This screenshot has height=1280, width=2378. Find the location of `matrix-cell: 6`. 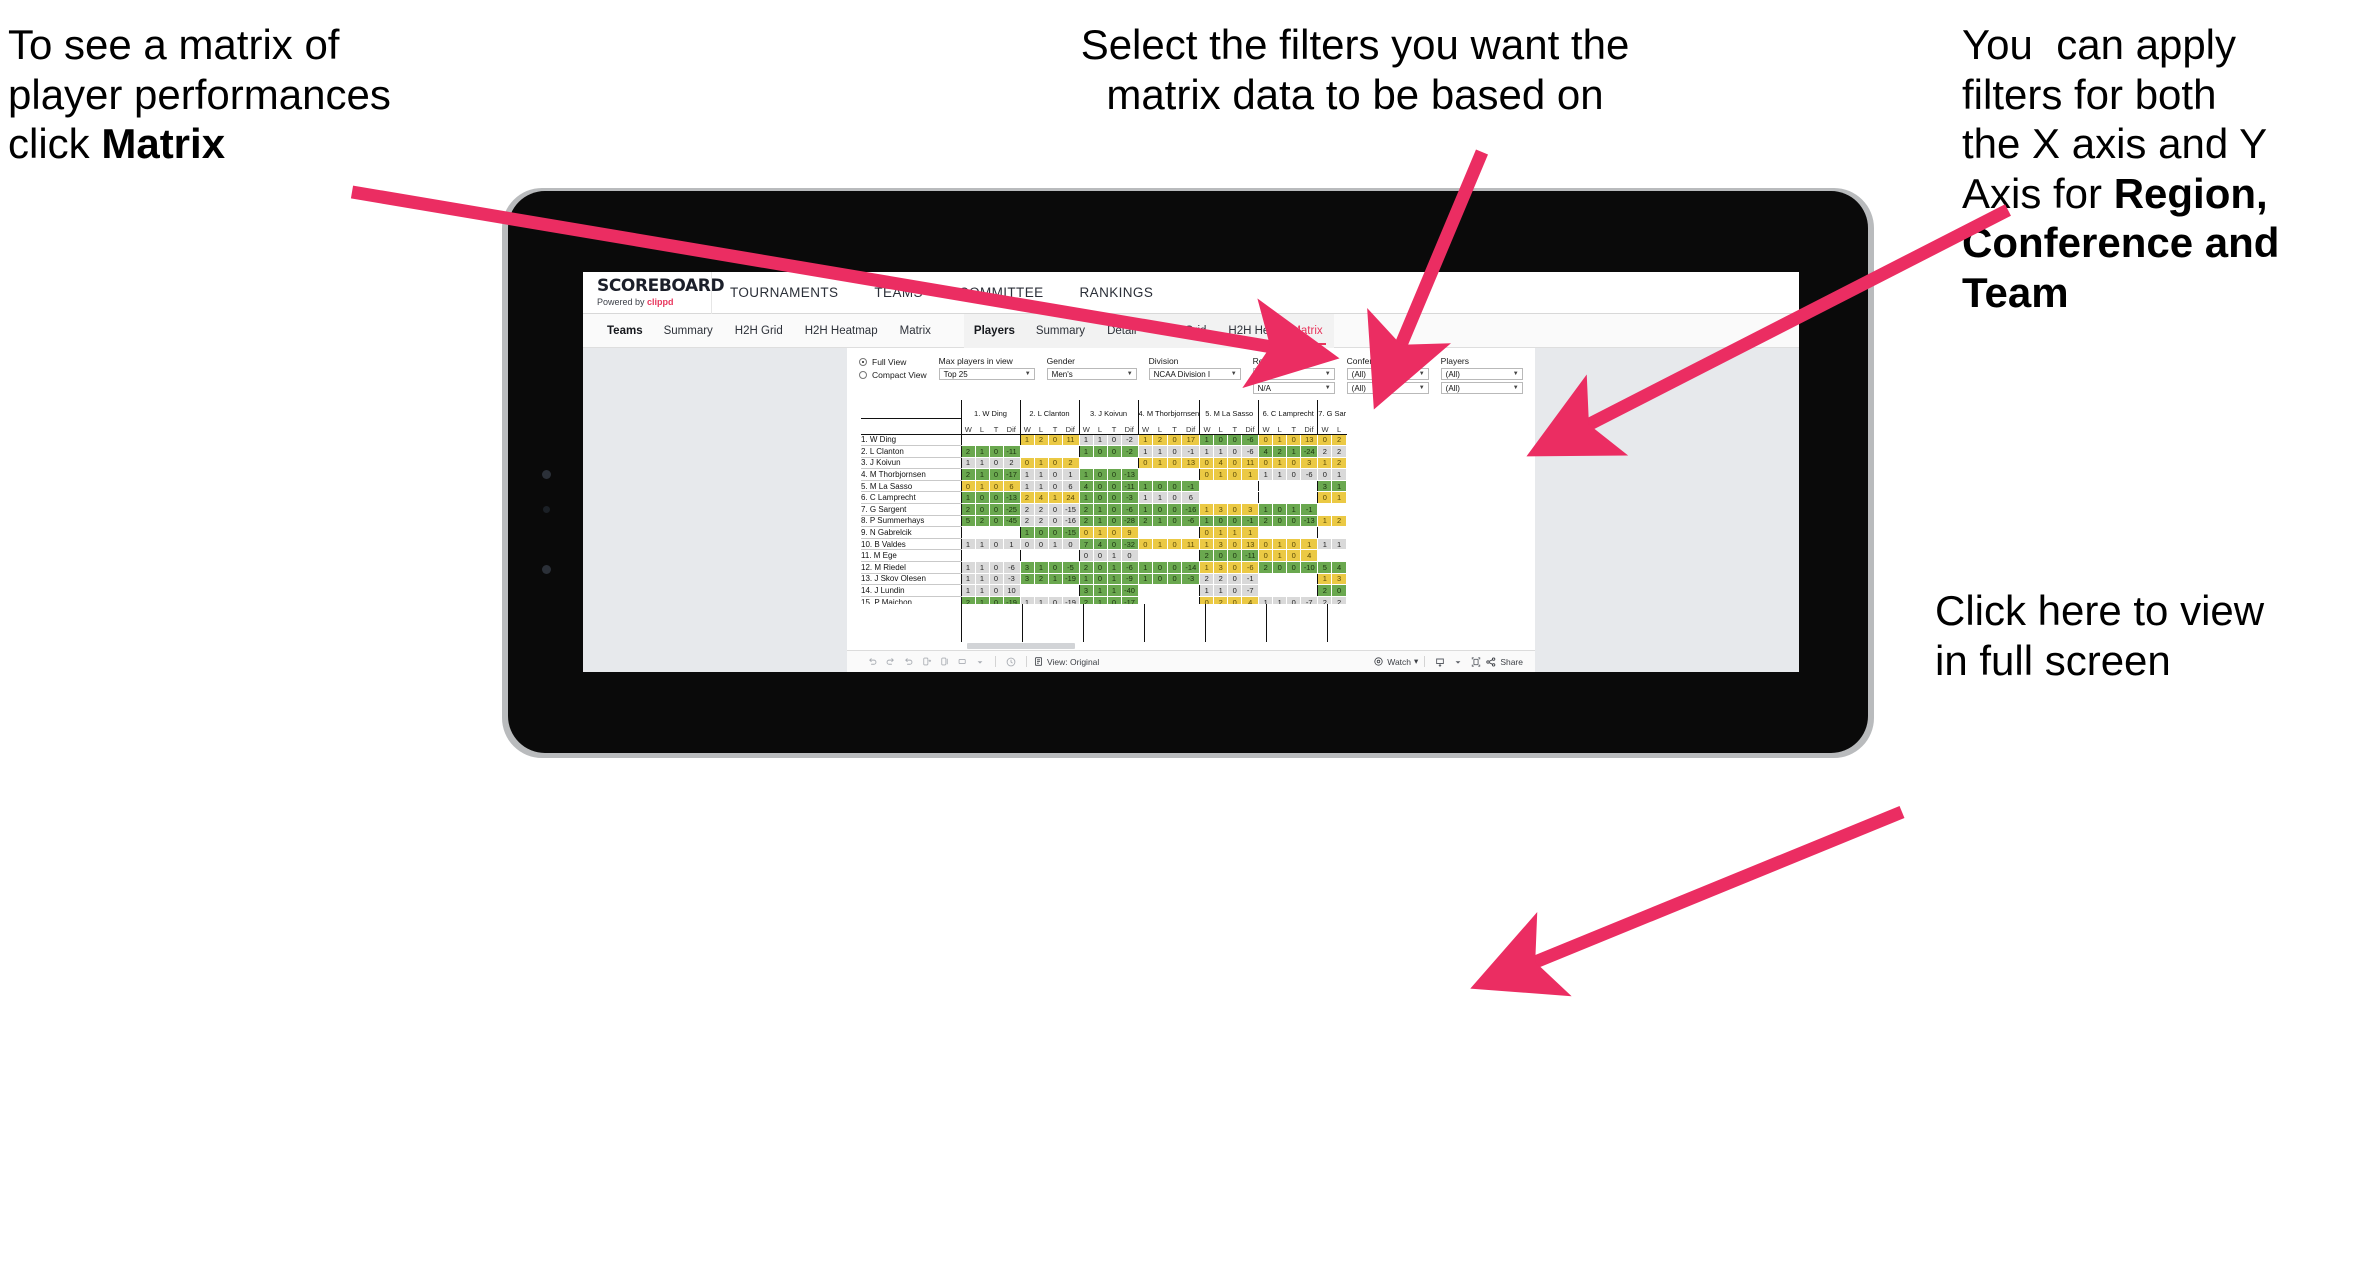

matrix-cell: 6 is located at coordinates (1012, 486).